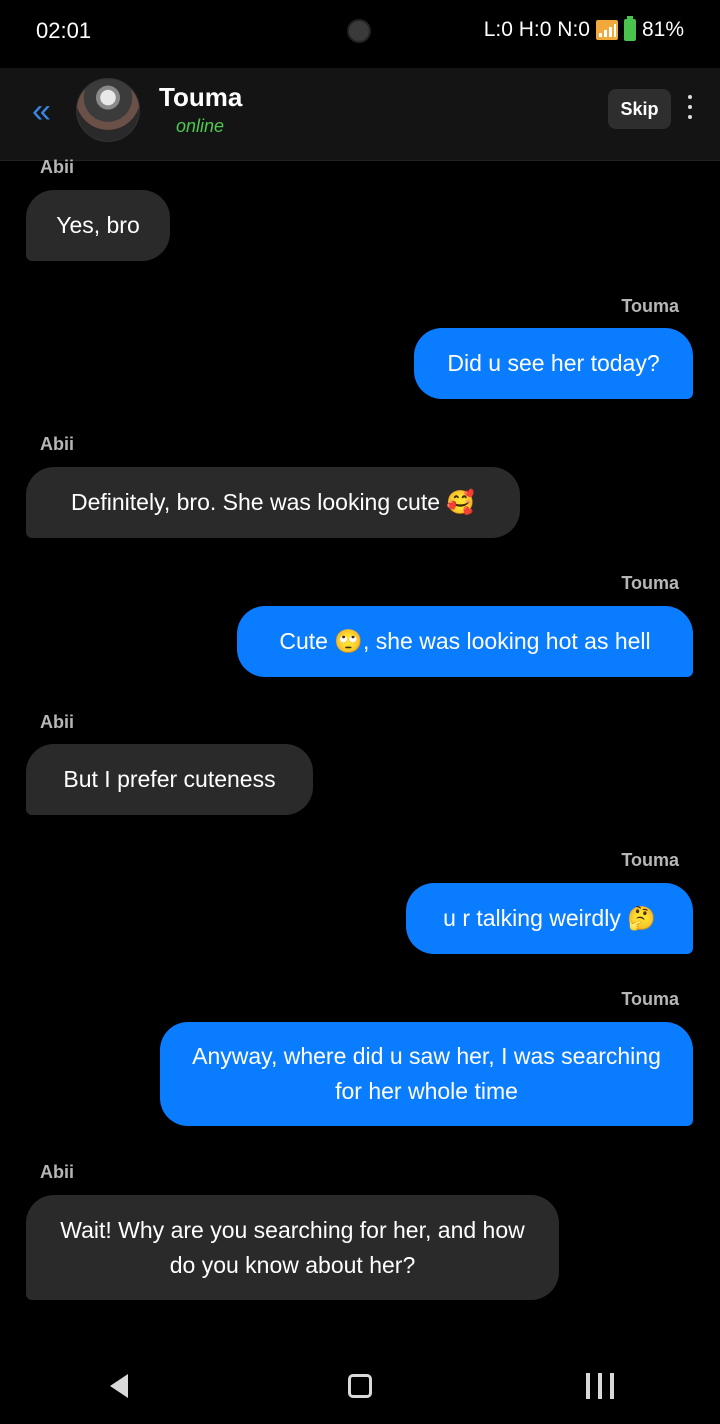  What do you see at coordinates (639, 109) in the screenshot?
I see `skip-button: Skip` at bounding box center [639, 109].